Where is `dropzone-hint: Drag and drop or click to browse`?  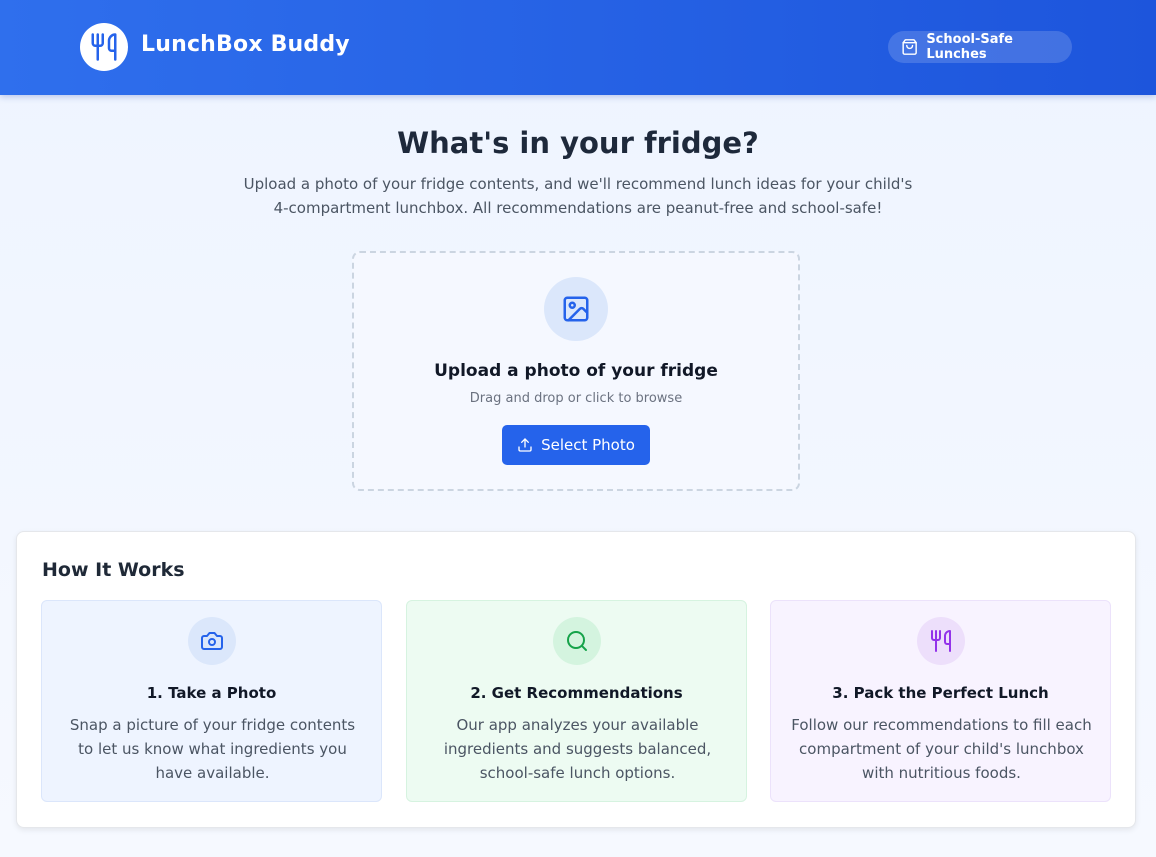 dropzone-hint: Drag and drop or click to browse is located at coordinates (576, 398).